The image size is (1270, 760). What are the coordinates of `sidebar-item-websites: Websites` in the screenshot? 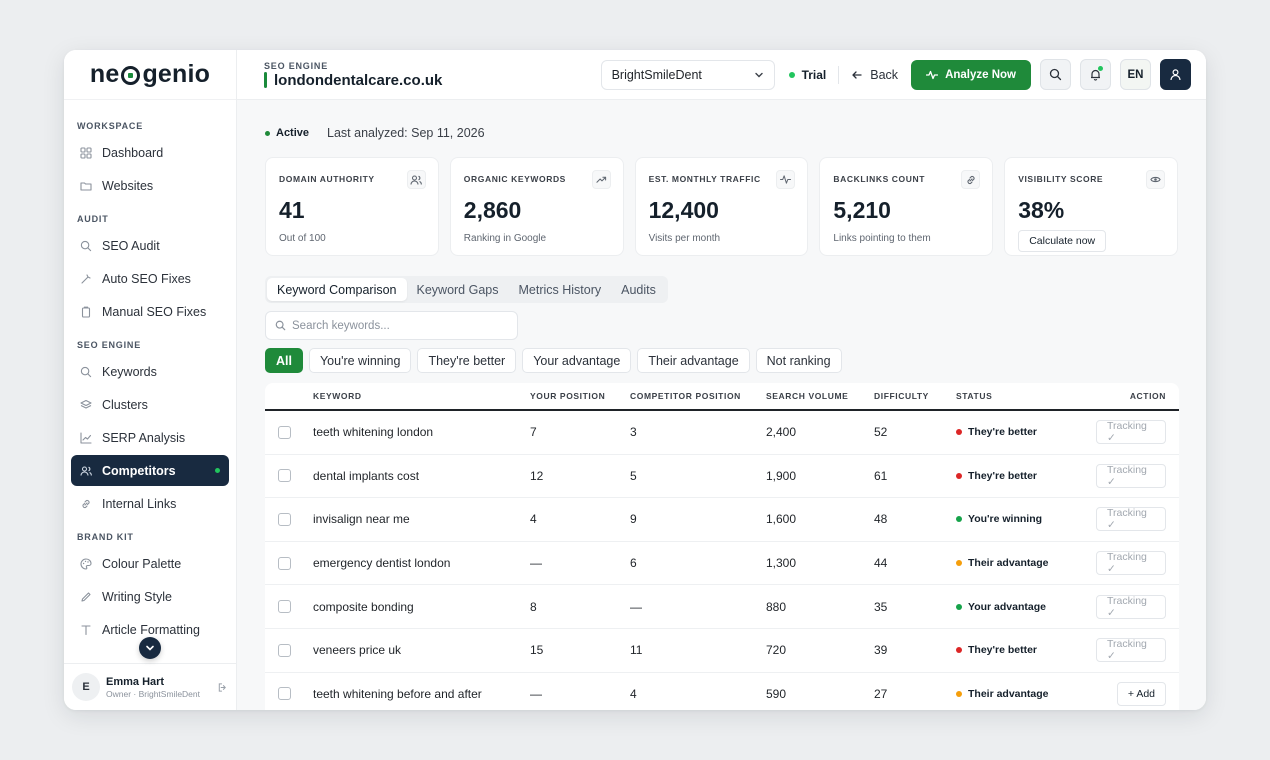 It's located at (150, 185).